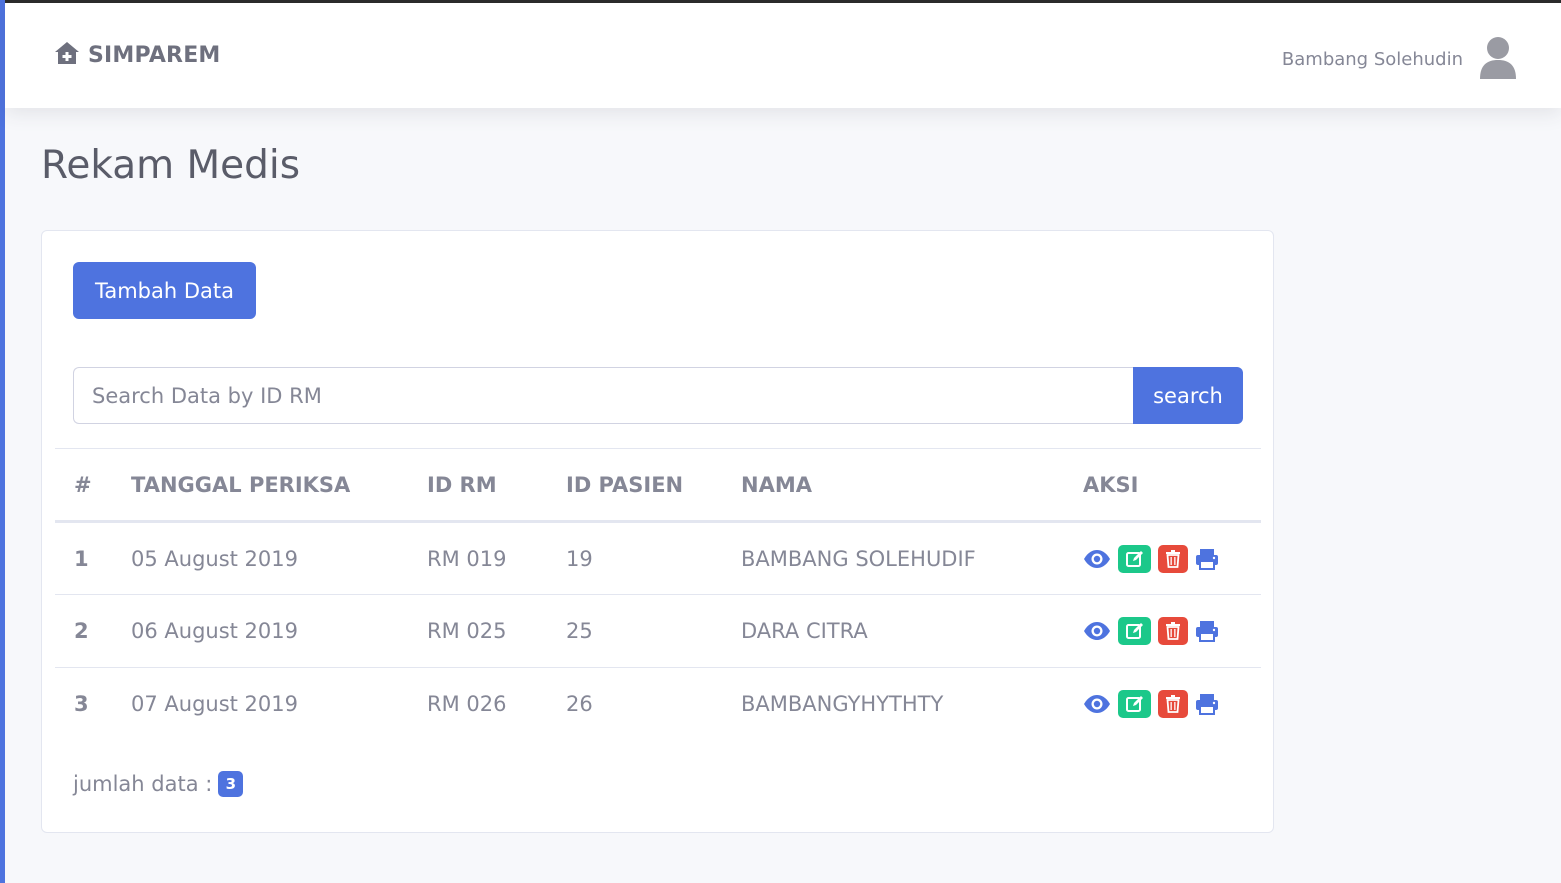 The image size is (1561, 883). Describe the element at coordinates (634, 558) in the screenshot. I see `cell-id-pasien: 19` at that location.